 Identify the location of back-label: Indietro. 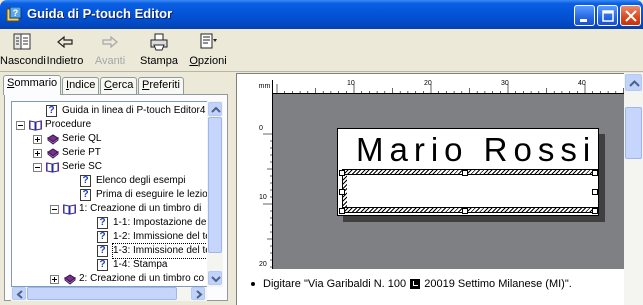
(65, 61).